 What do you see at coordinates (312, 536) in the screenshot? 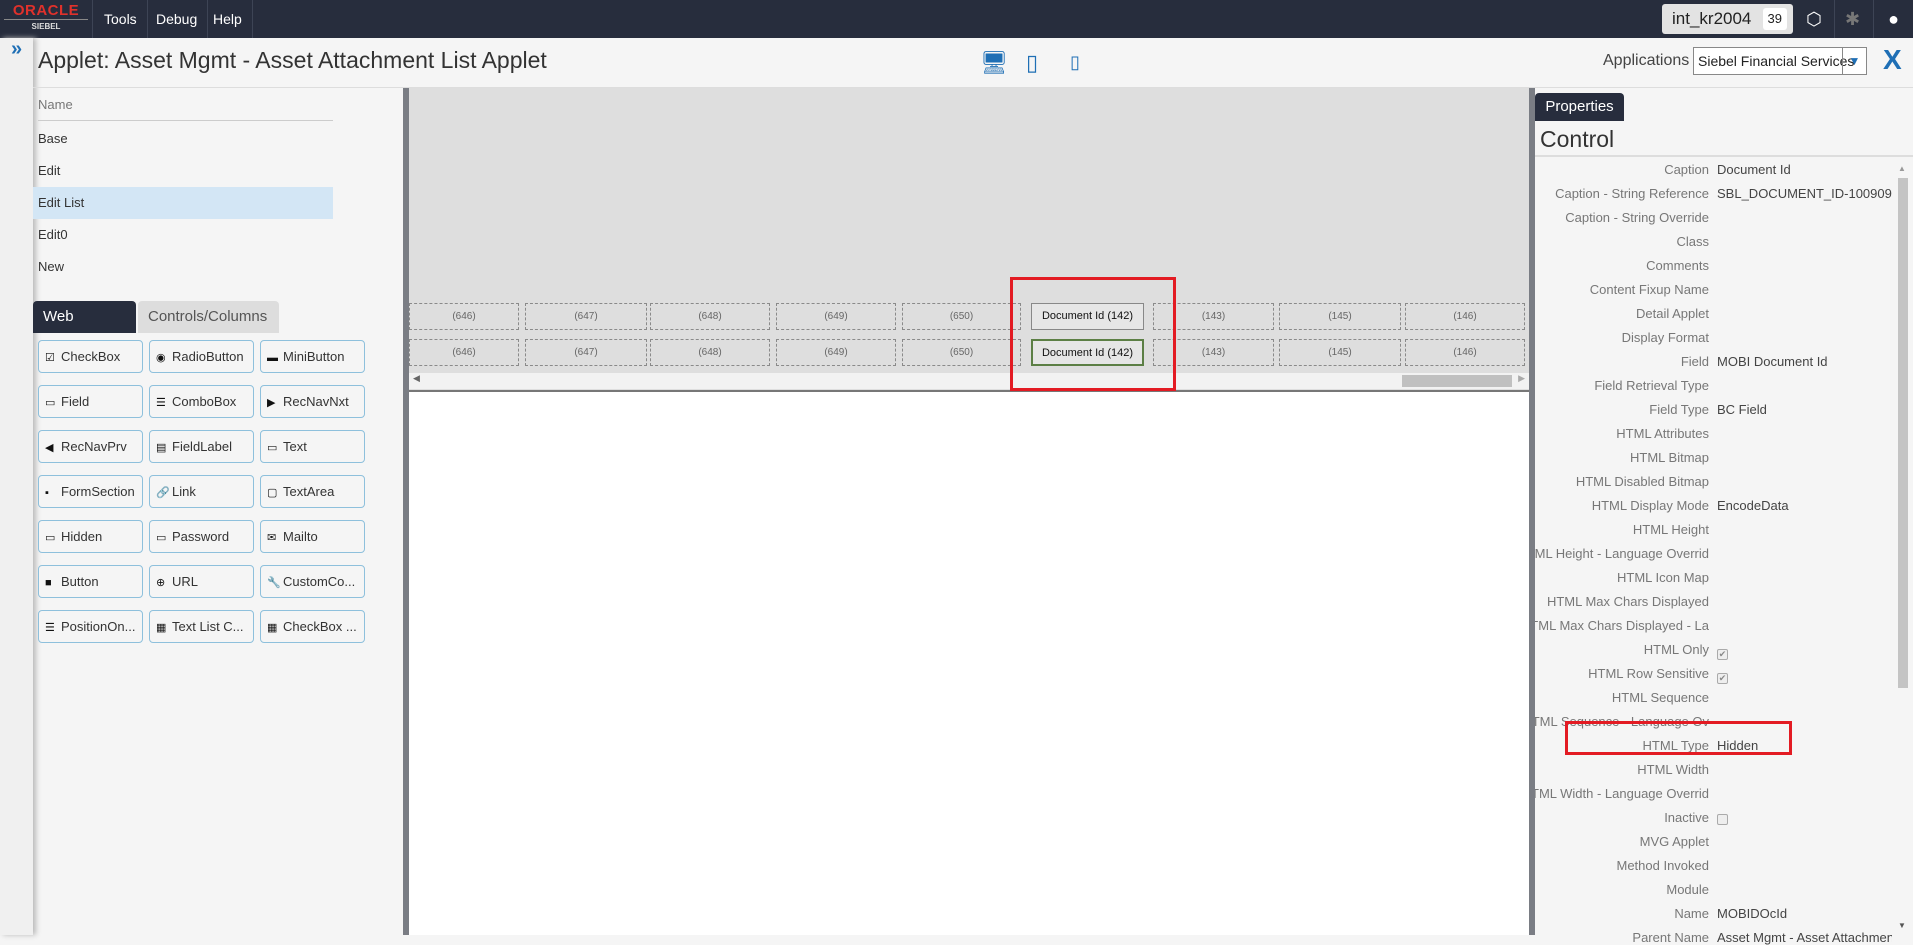
I see `control-mailto: ✉ Mailto` at bounding box center [312, 536].